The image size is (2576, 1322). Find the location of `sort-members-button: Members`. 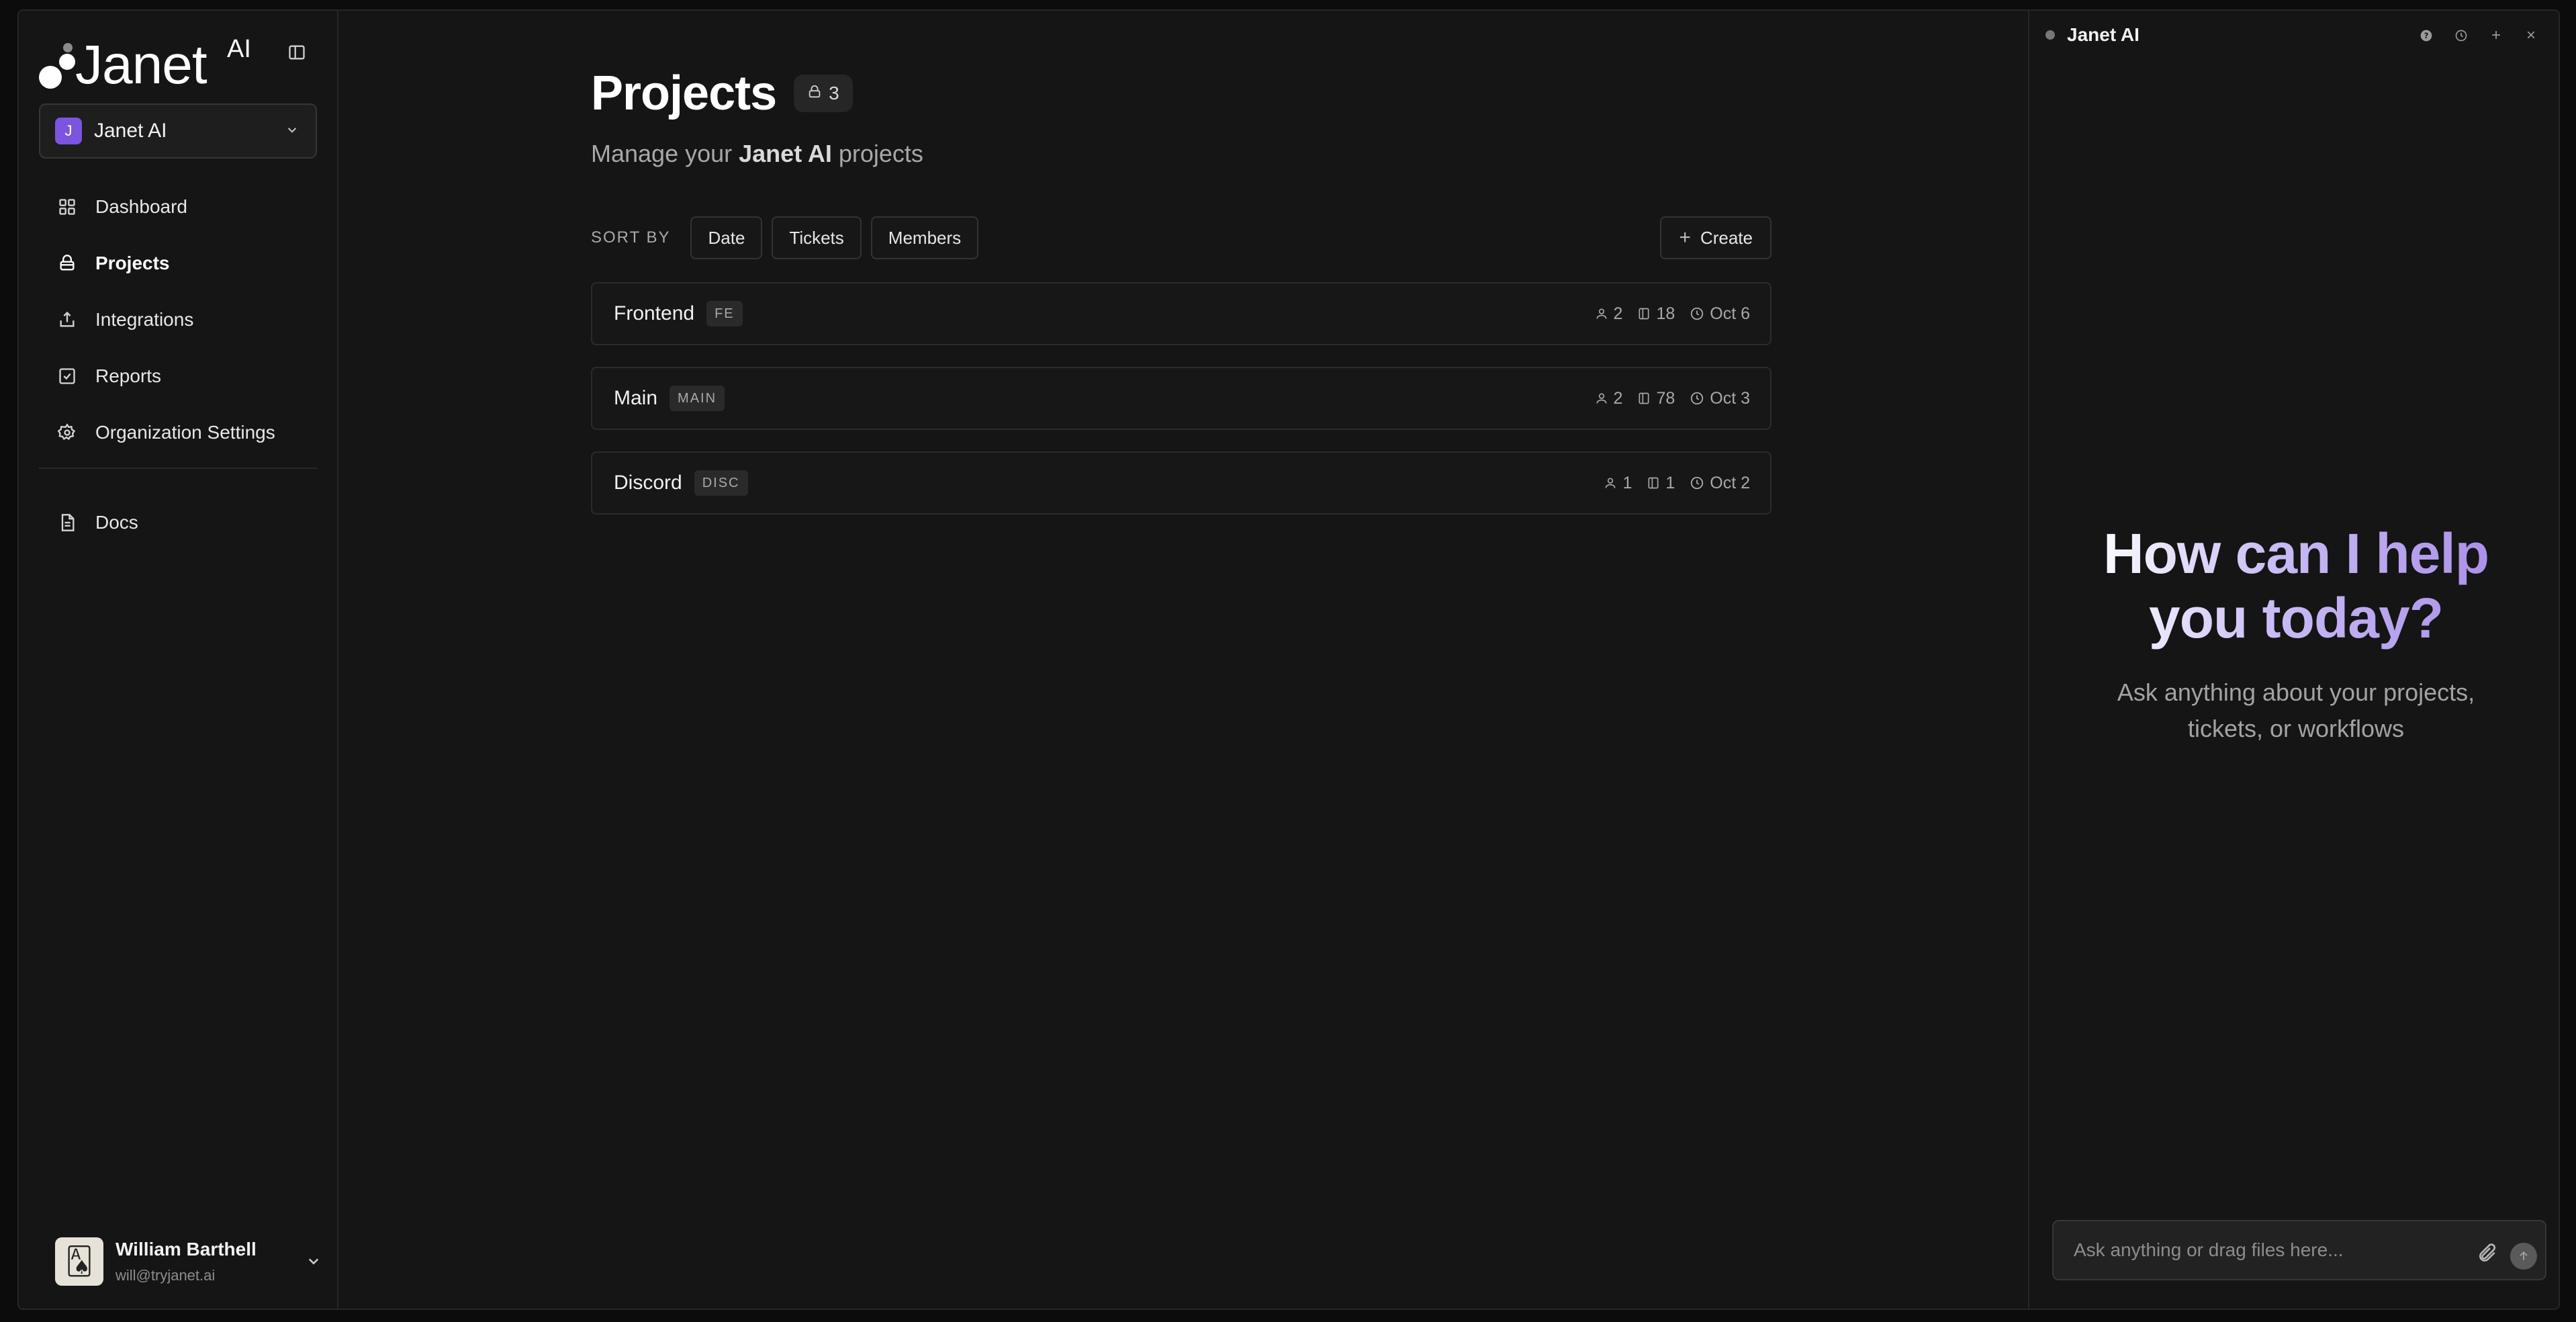

sort-members-button: Members is located at coordinates (924, 237).